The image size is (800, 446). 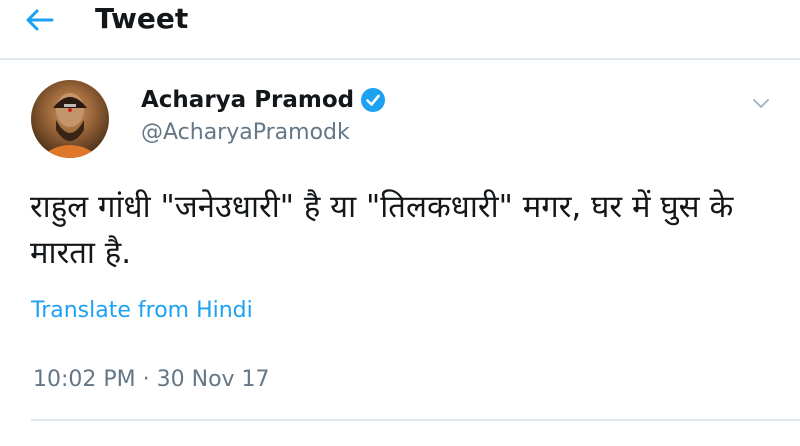 I want to click on author-name: Acharya Pramod, so click(x=247, y=100).